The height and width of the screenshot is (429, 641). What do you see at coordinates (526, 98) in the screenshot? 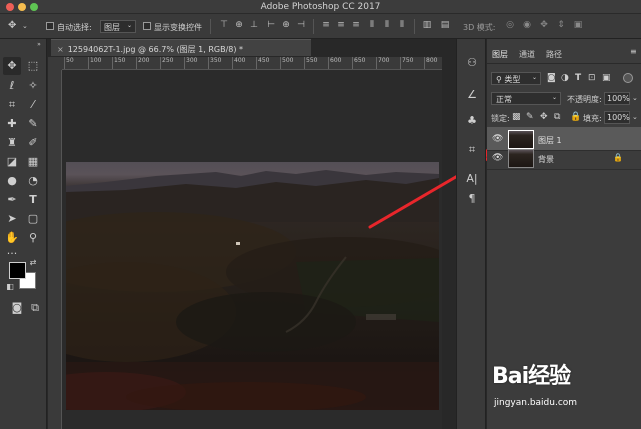
I see `blend-mode-select: 正常 ⌄` at bounding box center [526, 98].